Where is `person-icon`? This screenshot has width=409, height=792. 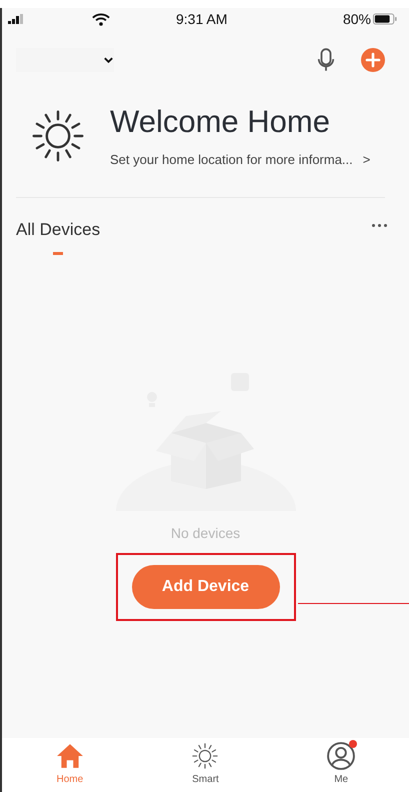
person-icon is located at coordinates (341, 756).